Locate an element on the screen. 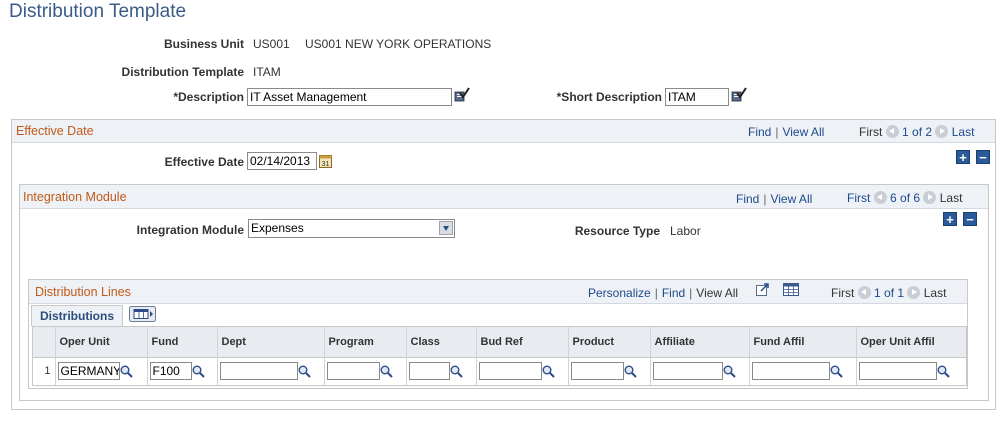 The width and height of the screenshot is (1004, 421). column-header-bud-ref: Bud Ref is located at coordinates (522, 342).